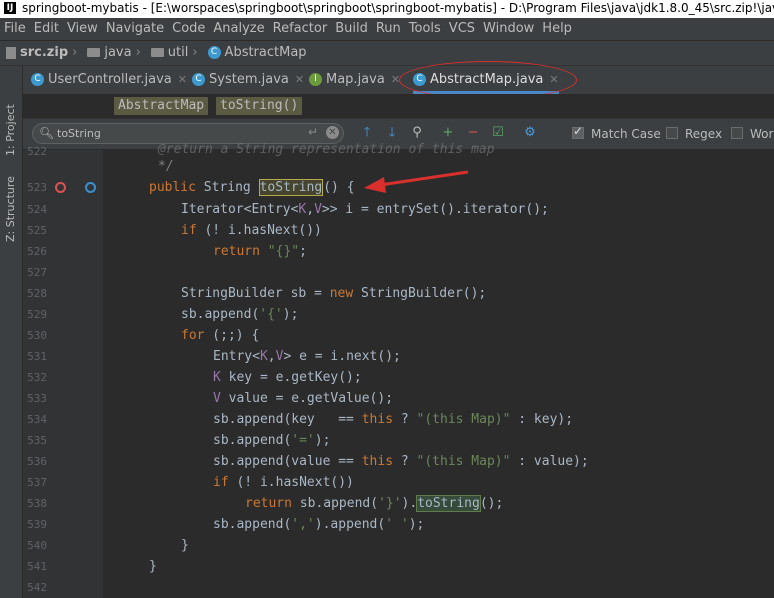  I want to click on code-line: sb.append('=');, so click(272, 440).